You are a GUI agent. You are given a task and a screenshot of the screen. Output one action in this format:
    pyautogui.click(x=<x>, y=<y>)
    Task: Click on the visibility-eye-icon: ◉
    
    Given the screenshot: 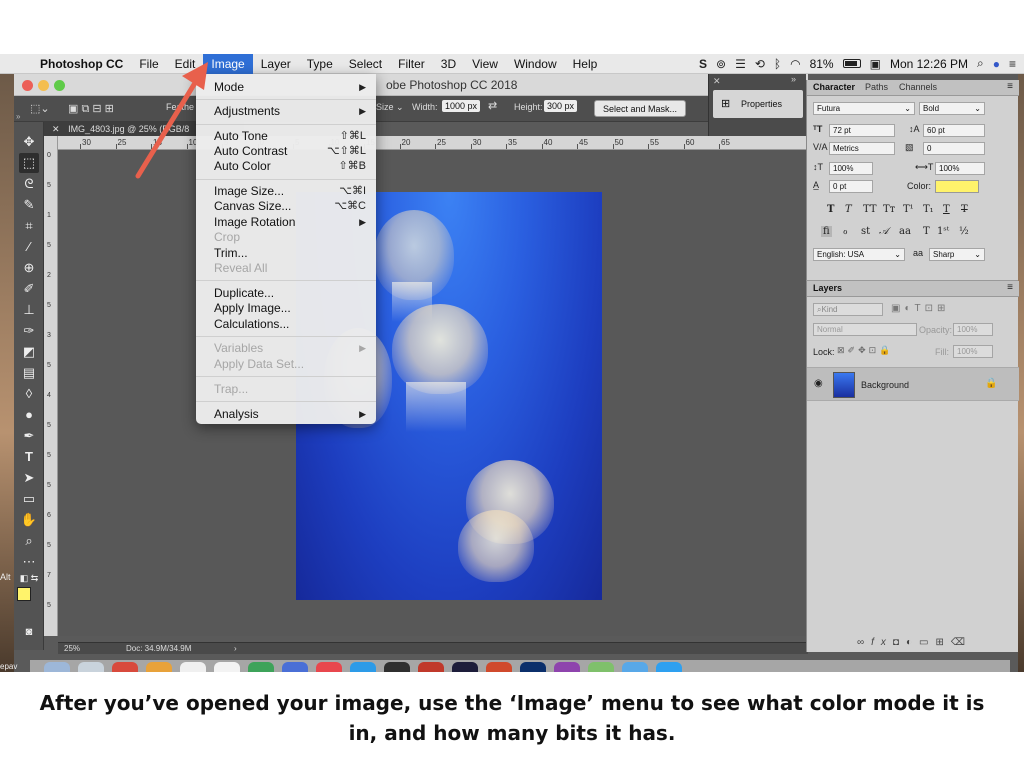 What is the action you would take?
    pyautogui.click(x=818, y=383)
    